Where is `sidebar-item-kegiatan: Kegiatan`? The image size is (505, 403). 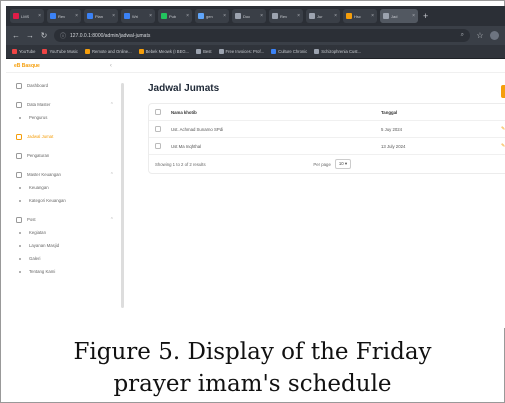 sidebar-item-kegiatan: Kegiatan is located at coordinates (65, 232).